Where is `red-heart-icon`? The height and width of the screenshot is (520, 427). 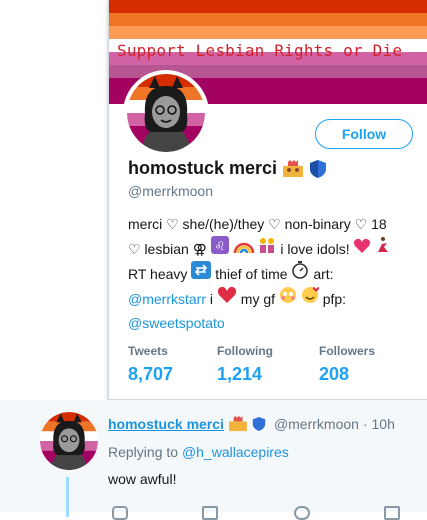 red-heart-icon is located at coordinates (227, 295).